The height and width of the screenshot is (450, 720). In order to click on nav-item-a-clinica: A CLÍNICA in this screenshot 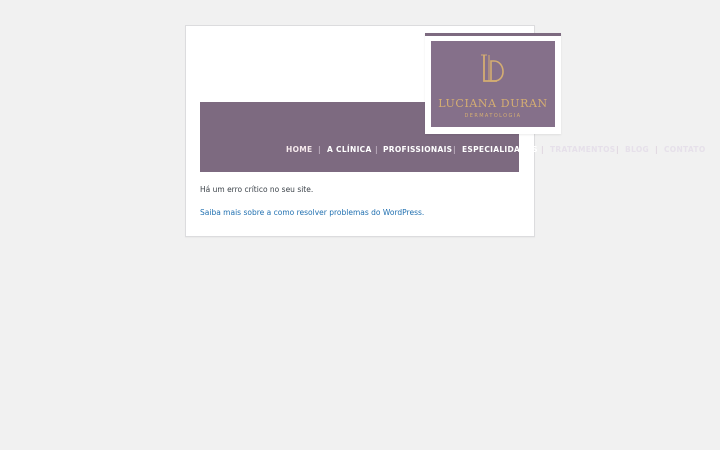, I will do `click(349, 149)`.